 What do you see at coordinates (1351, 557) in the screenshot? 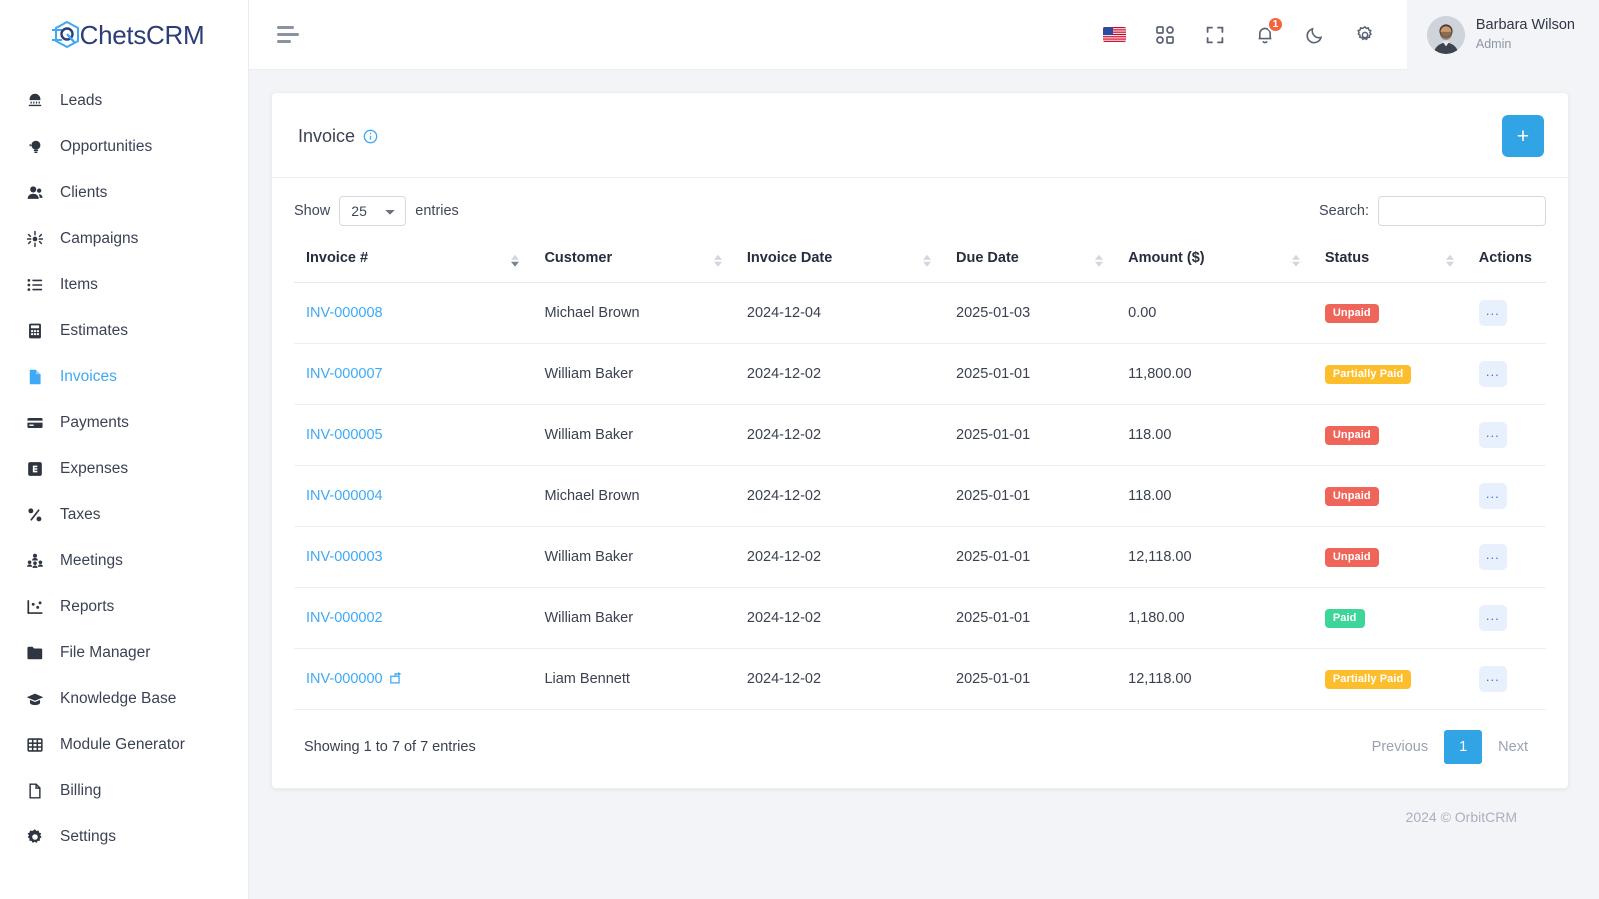
I see `status-badge: Unpaid` at bounding box center [1351, 557].